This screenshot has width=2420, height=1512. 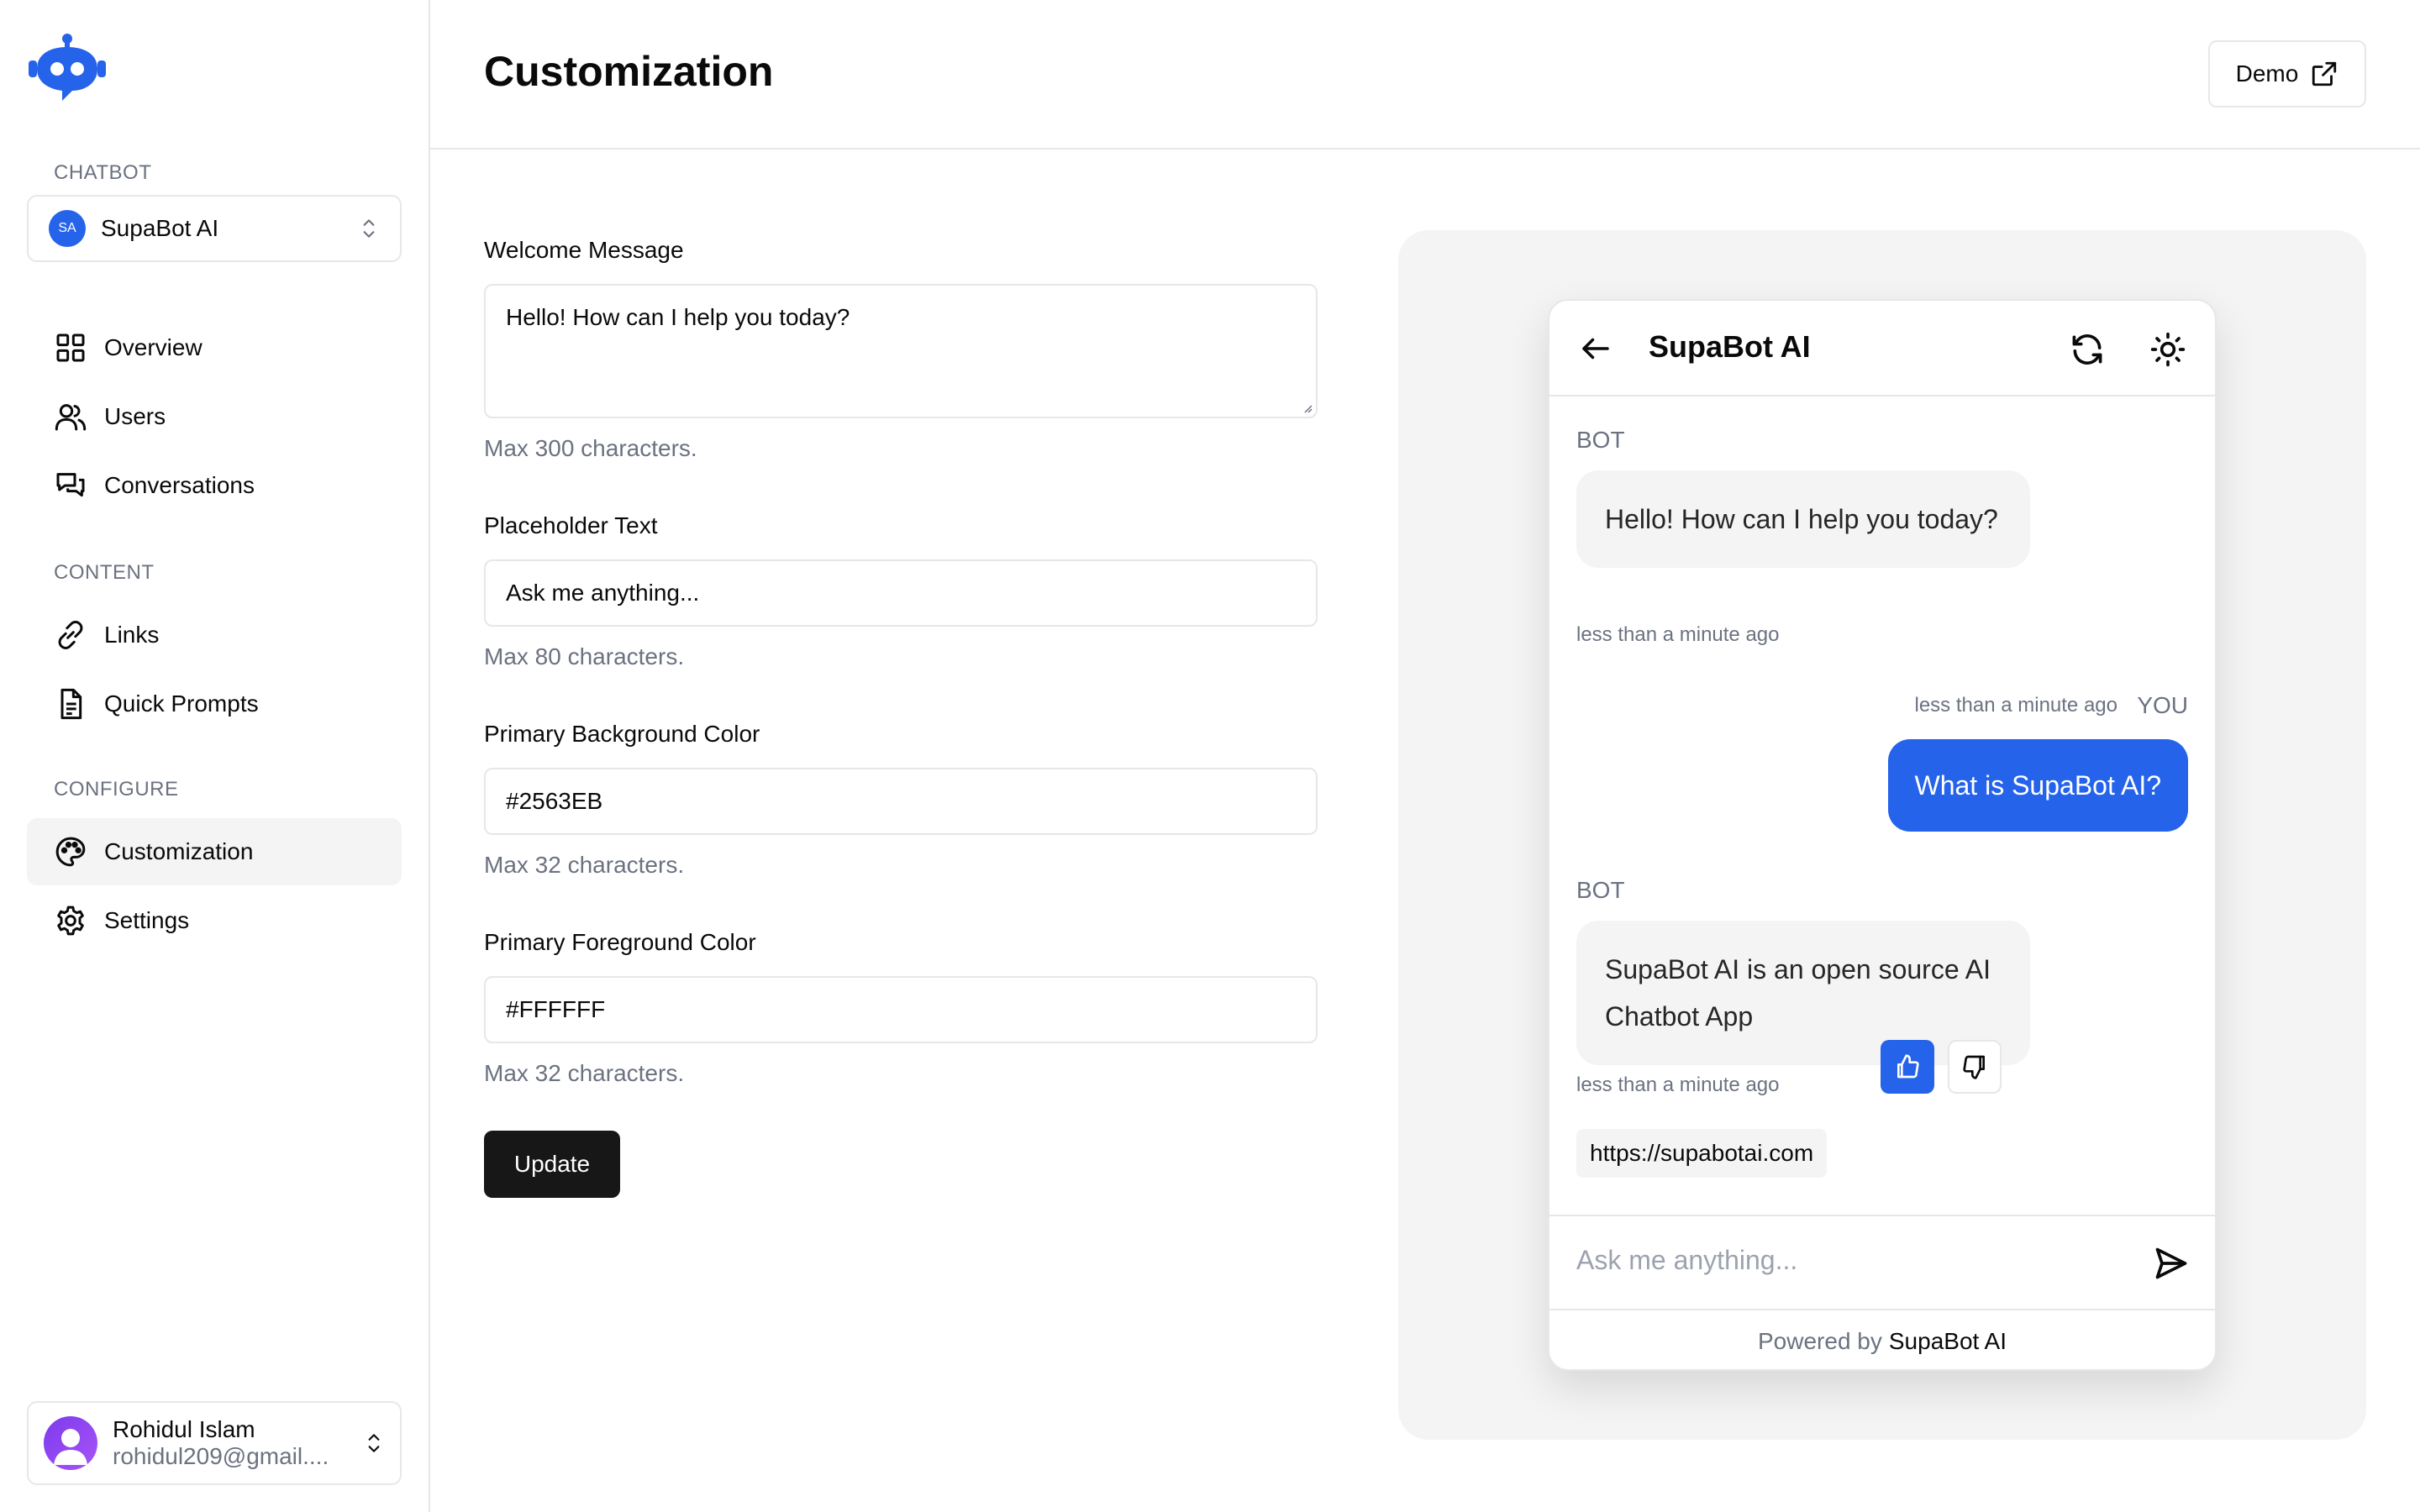 What do you see at coordinates (132, 635) in the screenshot?
I see `sidebar-item-label: Links` at bounding box center [132, 635].